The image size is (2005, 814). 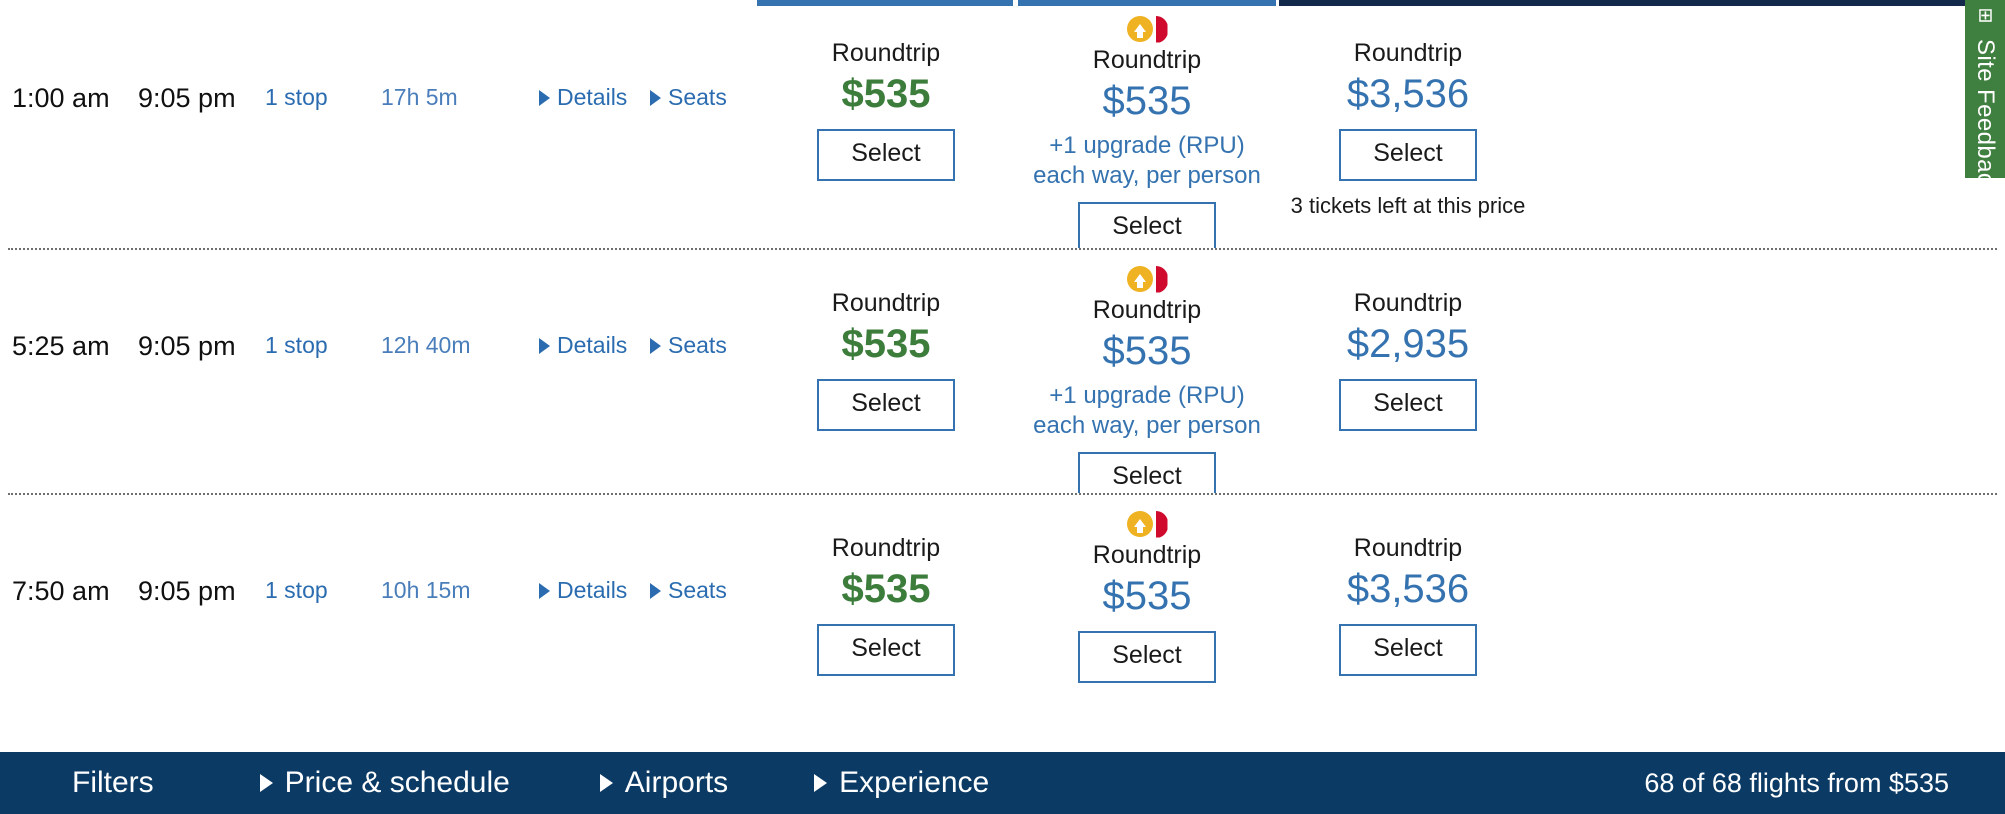 What do you see at coordinates (676, 782) in the screenshot?
I see `filter-label: Airports` at bounding box center [676, 782].